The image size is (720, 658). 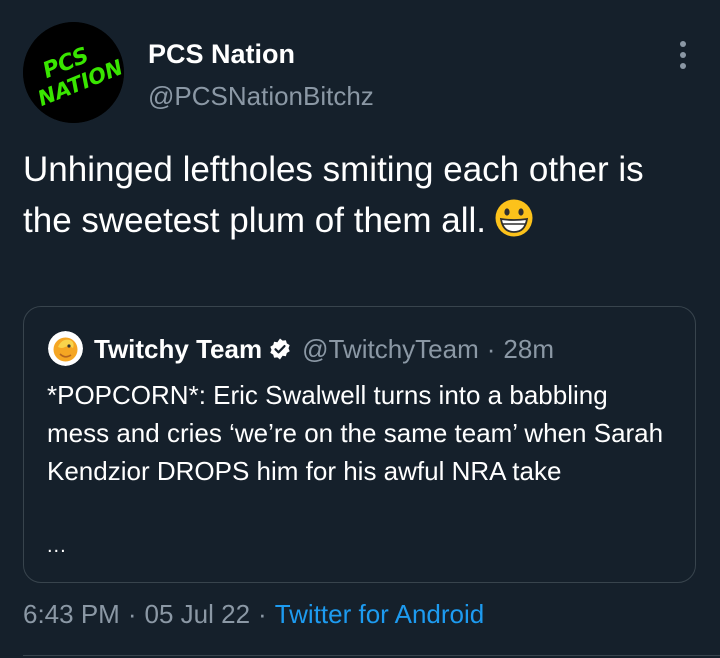 I want to click on quoted-author-avatar, so click(x=65, y=348).